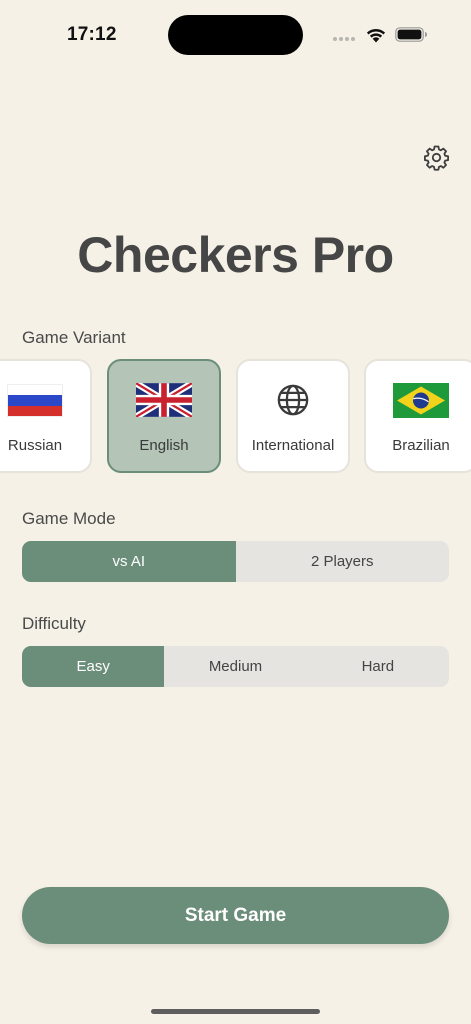  Describe the element at coordinates (344, 39) in the screenshot. I see `cellular-signal-icon` at that location.